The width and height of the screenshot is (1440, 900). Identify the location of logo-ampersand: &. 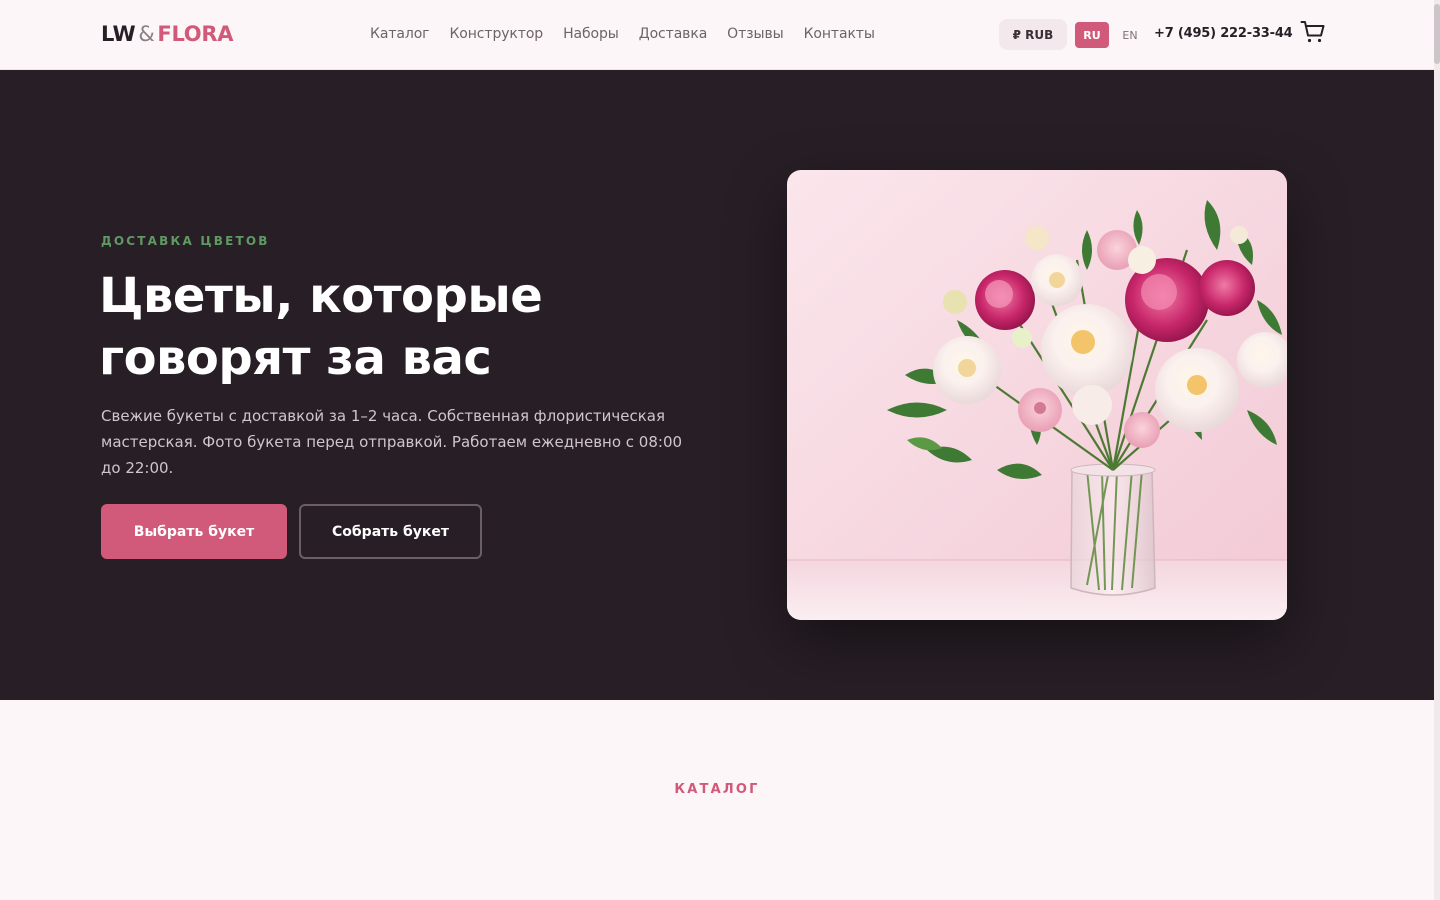
(146, 34).